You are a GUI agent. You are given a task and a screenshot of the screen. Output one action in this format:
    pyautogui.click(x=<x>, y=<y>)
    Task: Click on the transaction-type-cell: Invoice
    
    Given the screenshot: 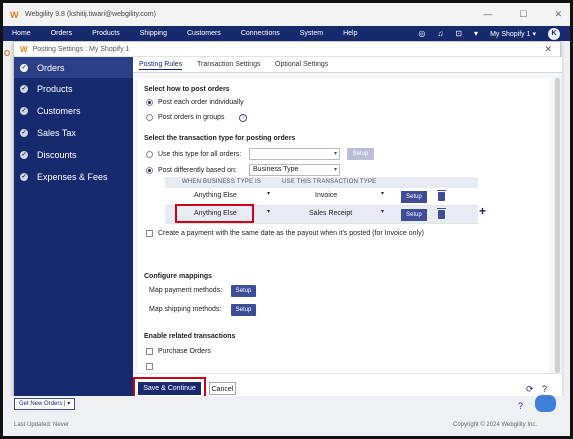 What is the action you would take?
    pyautogui.click(x=326, y=195)
    